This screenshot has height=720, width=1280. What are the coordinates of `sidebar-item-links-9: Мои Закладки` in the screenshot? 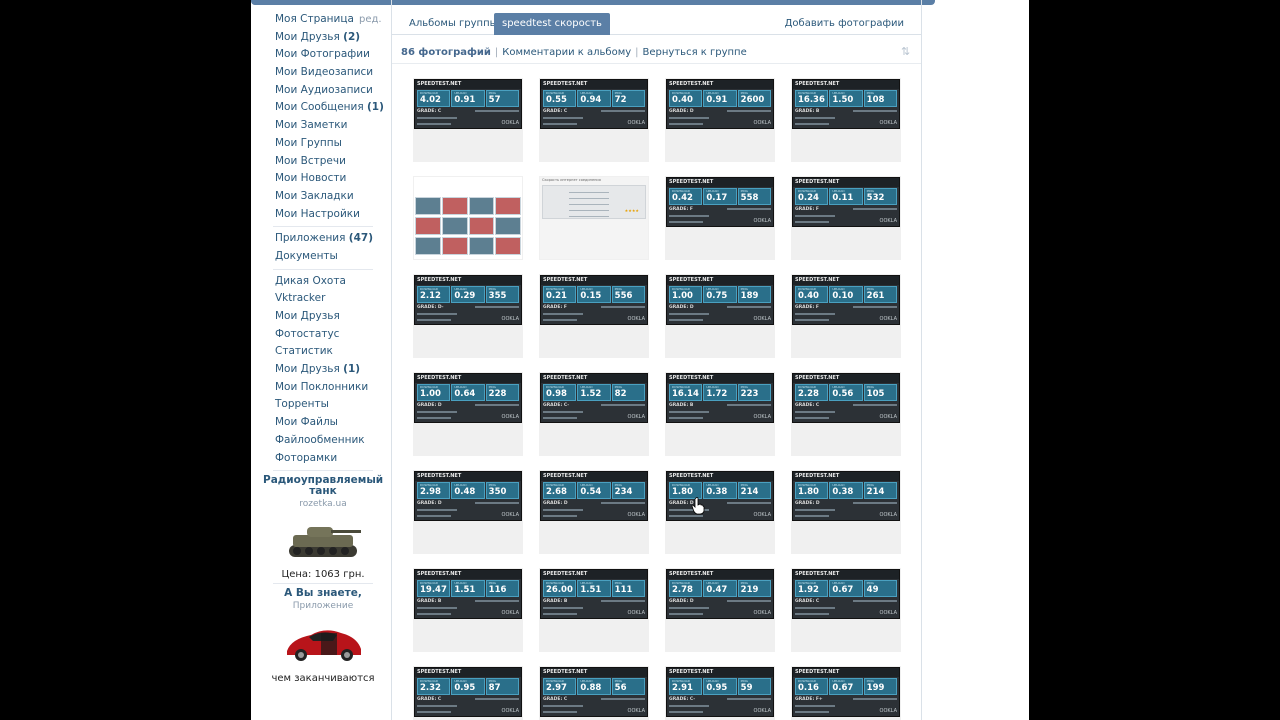 It's located at (323, 197).